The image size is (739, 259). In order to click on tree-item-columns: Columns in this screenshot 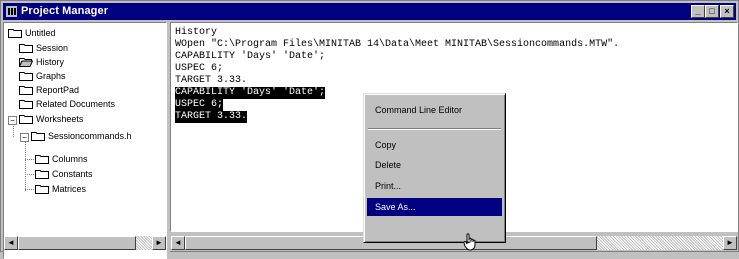, I will do `click(61, 159)`.